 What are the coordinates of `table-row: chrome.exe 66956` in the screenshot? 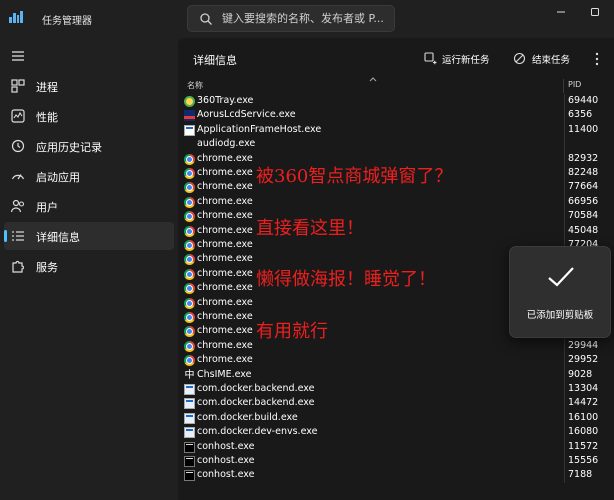 It's located at (396, 202).